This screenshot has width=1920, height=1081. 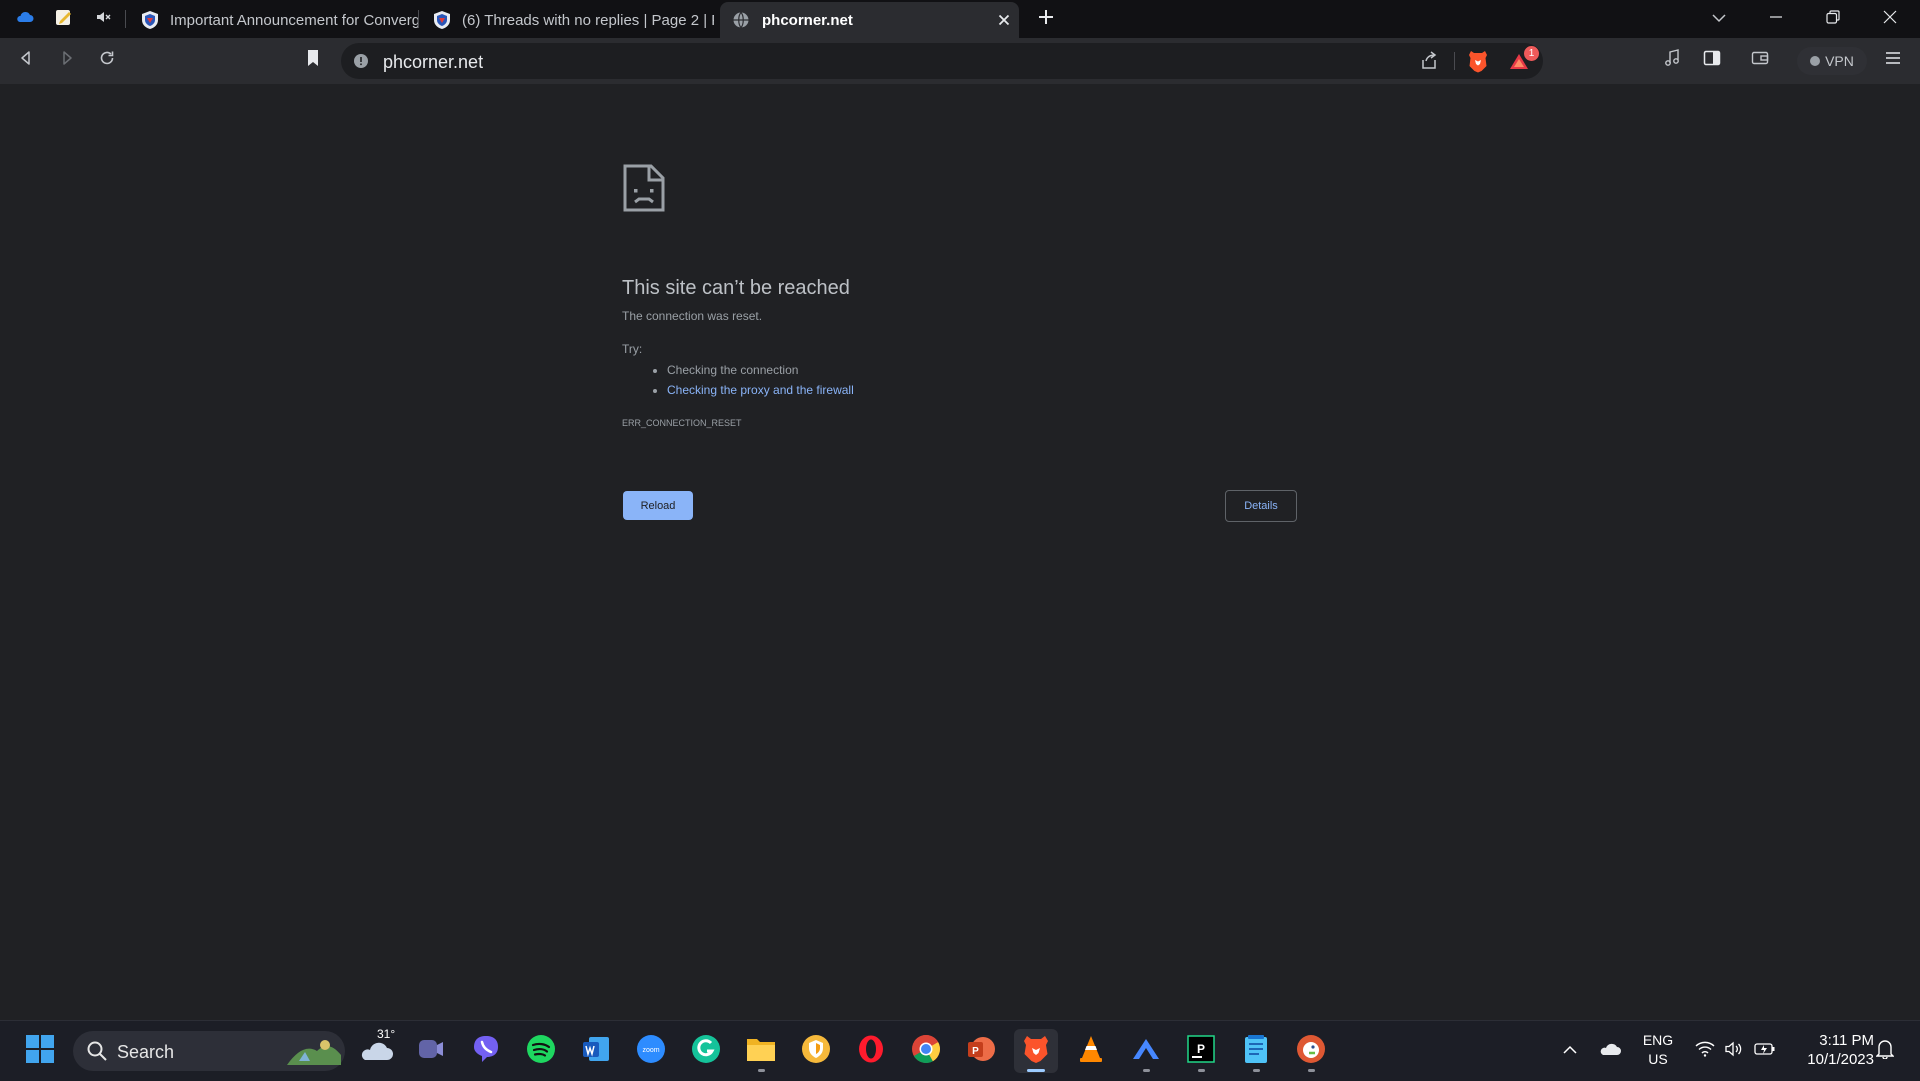 What do you see at coordinates (1712, 60) in the screenshot?
I see `sidebar-button` at bounding box center [1712, 60].